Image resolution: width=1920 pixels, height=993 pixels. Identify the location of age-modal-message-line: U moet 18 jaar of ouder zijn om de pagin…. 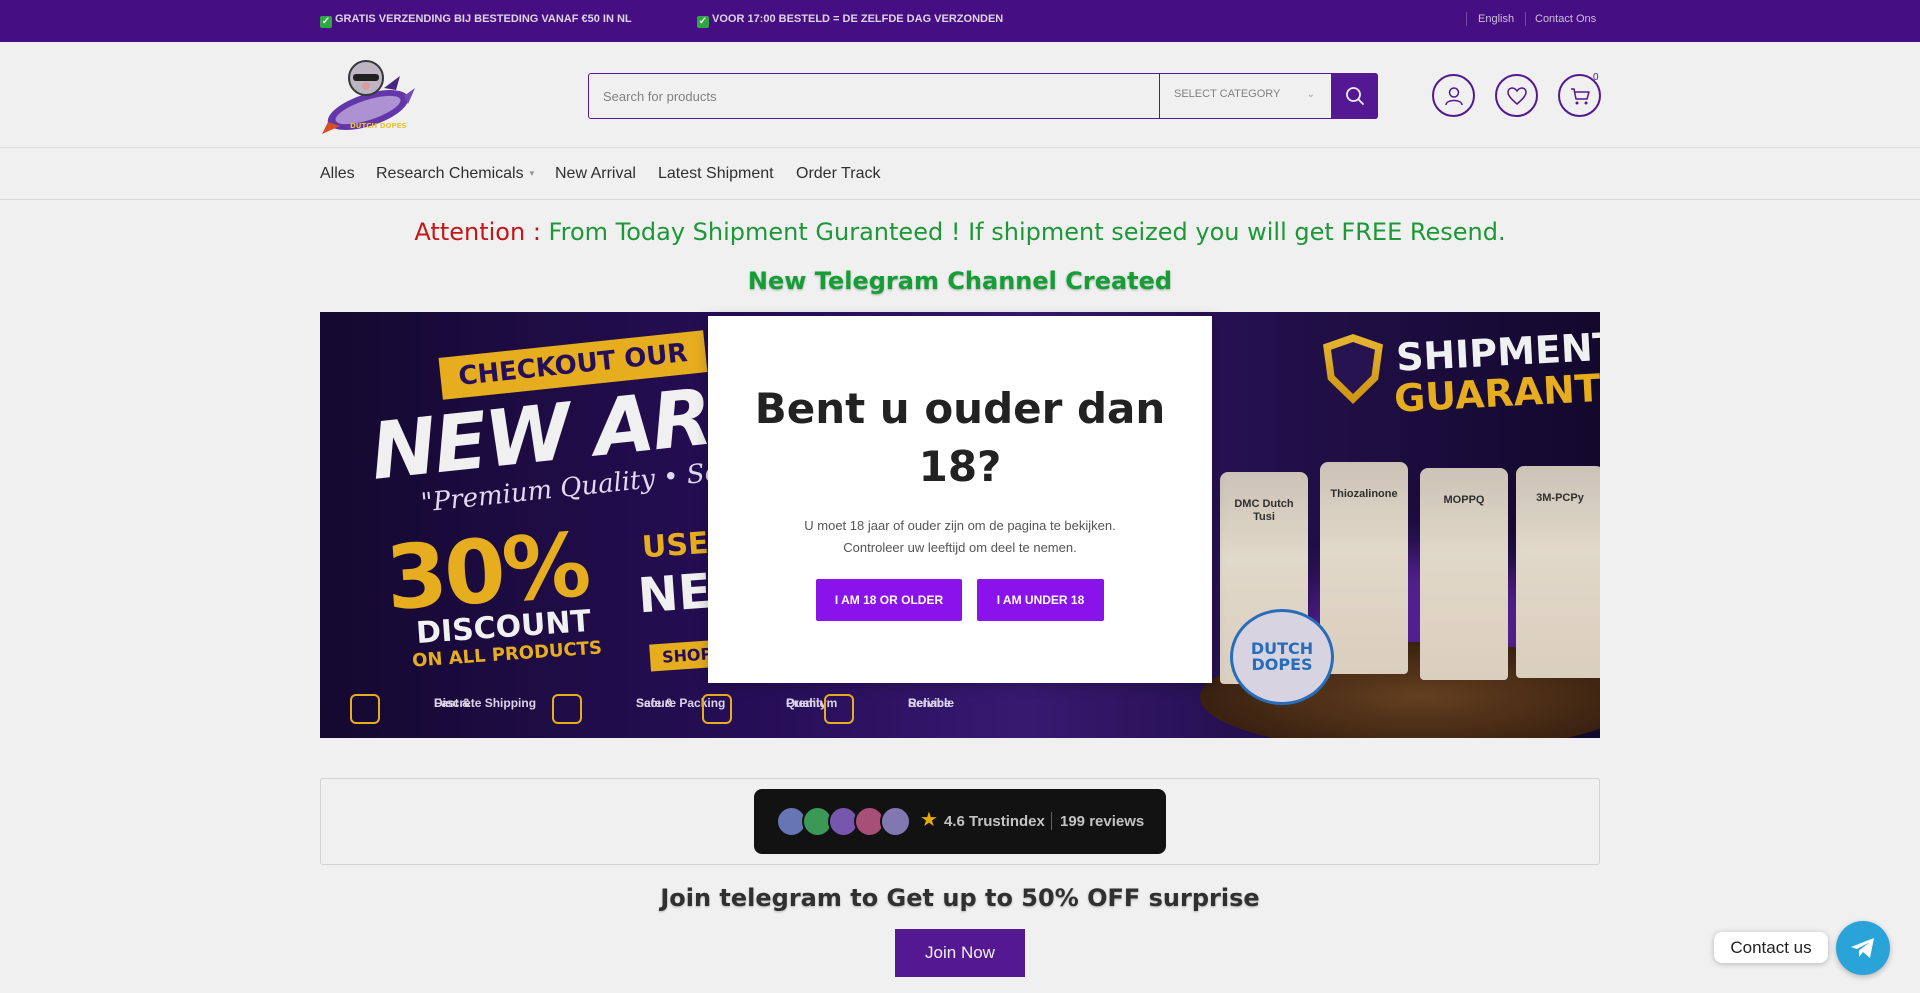
(960, 525).